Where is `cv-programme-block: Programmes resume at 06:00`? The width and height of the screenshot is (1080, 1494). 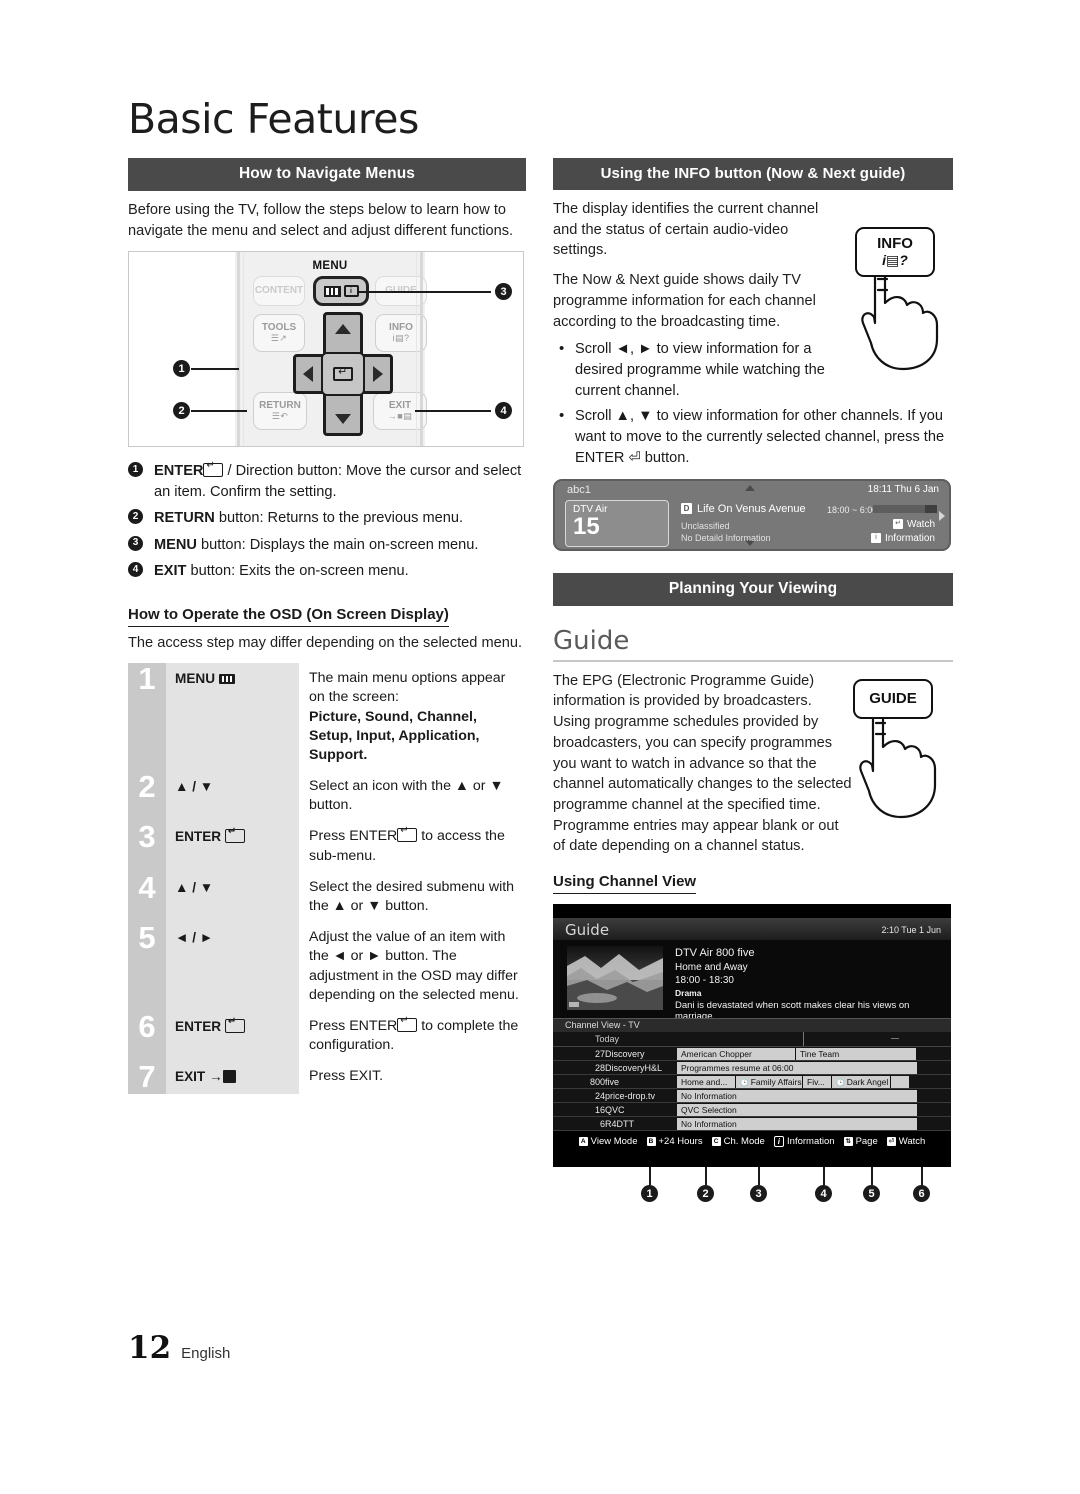 cv-programme-block: Programmes resume at 06:00 is located at coordinates (797, 1067).